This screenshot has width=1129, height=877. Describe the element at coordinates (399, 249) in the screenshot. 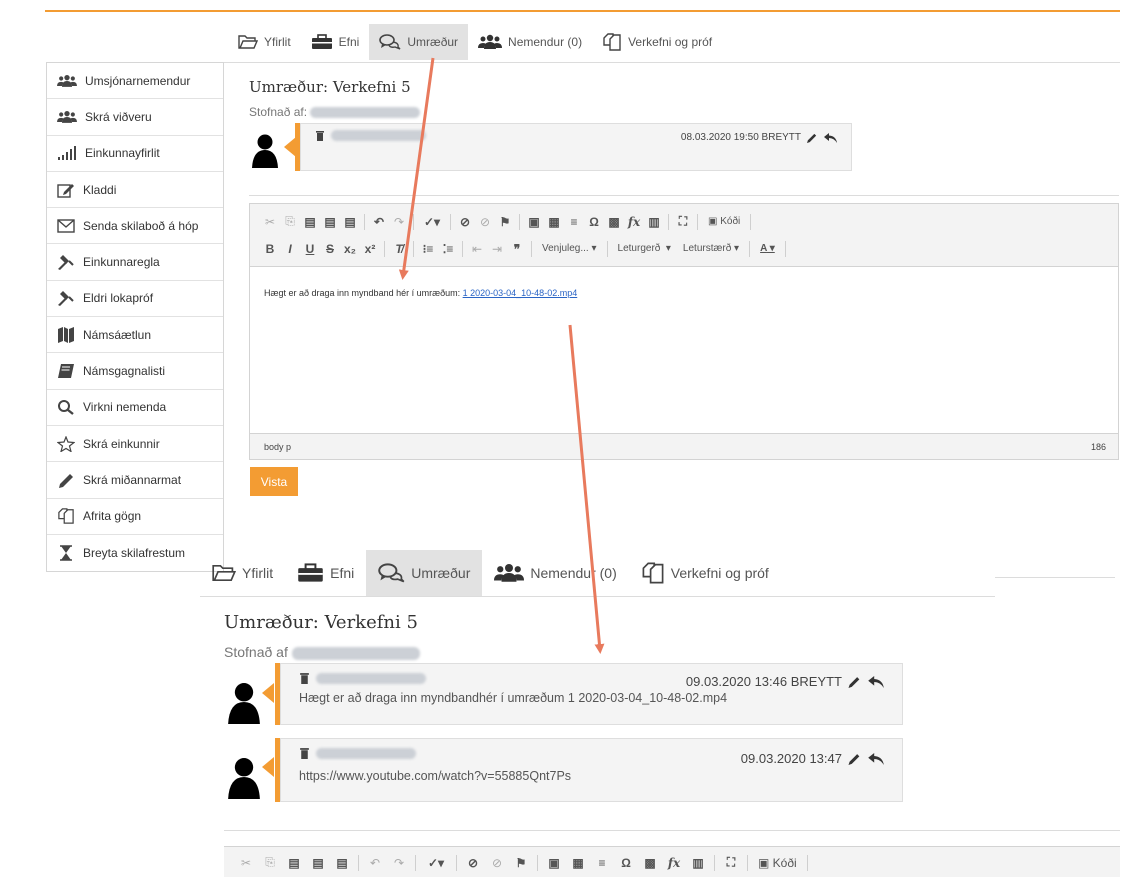

I see `remove-format-icon: T̸` at that location.